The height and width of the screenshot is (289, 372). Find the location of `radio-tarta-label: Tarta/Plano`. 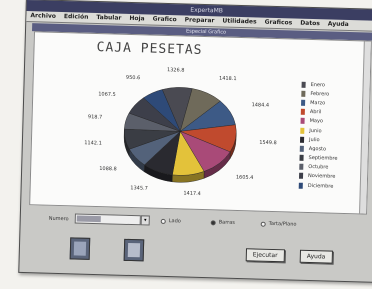

radio-tarta-label: Tarta/Plano is located at coordinates (282, 224).